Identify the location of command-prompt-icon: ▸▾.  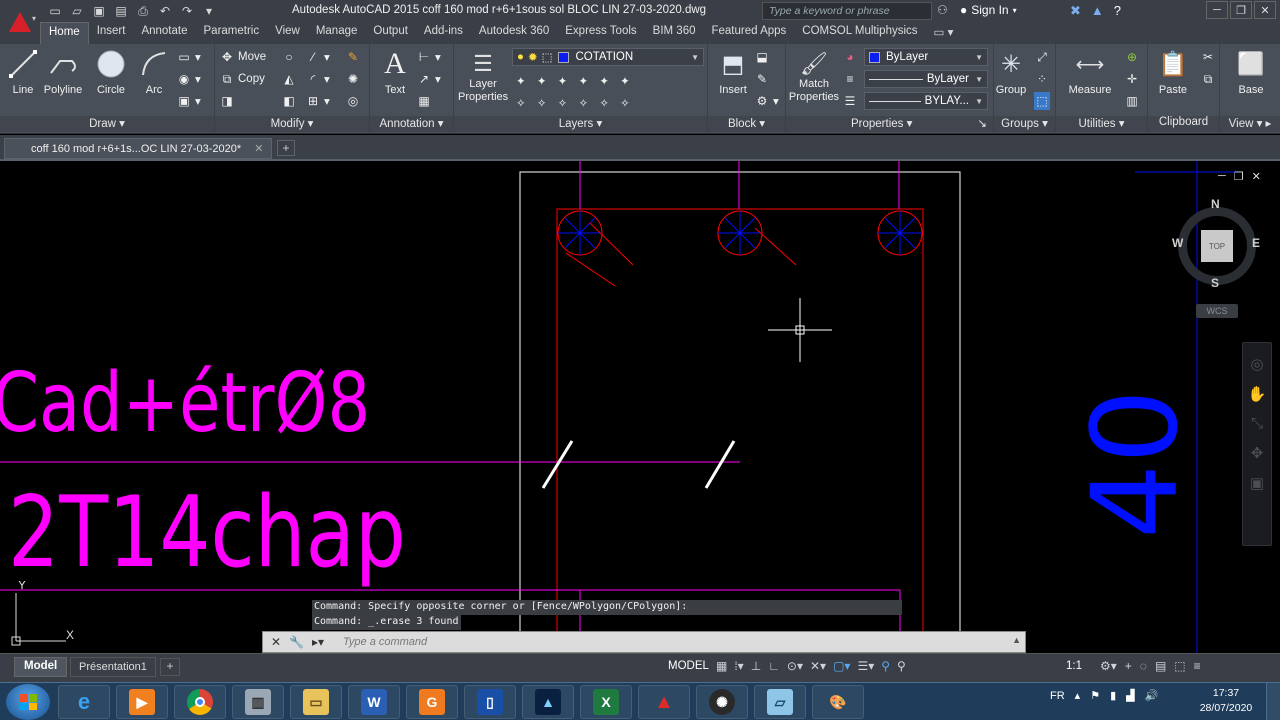
(318, 642).